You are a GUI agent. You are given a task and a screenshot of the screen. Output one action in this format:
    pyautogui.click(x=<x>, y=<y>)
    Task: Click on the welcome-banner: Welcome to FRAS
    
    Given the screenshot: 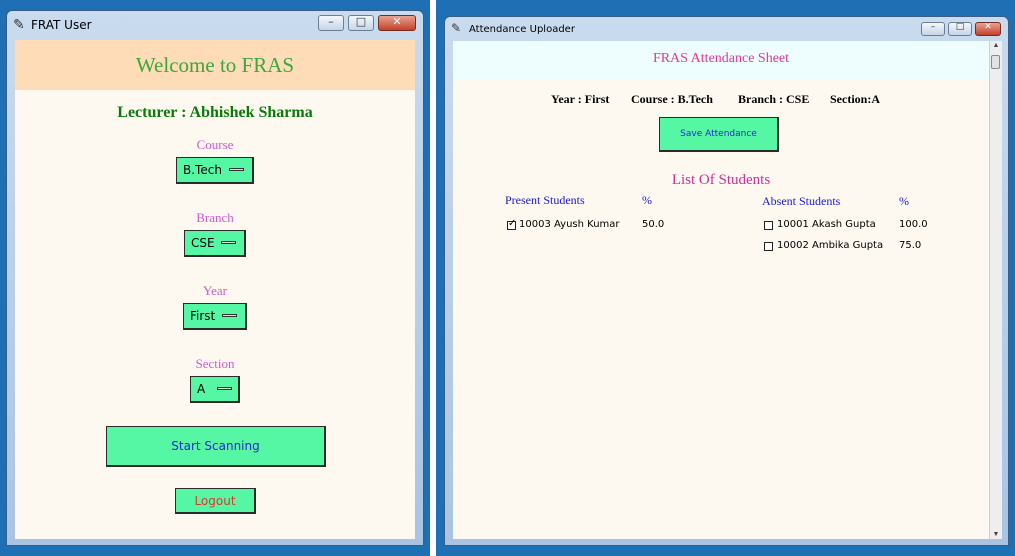 What is the action you would take?
    pyautogui.click(x=215, y=65)
    